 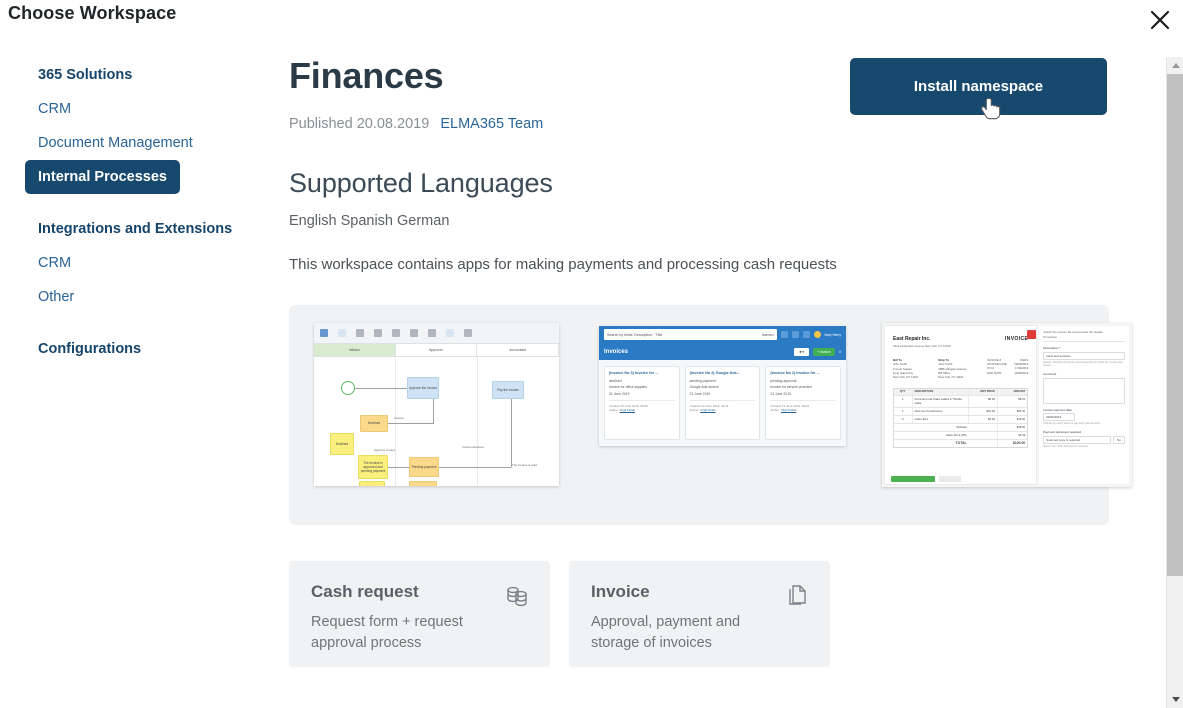 I want to click on invoice-card-subject: Invoice for service provided, so click(x=791, y=387).